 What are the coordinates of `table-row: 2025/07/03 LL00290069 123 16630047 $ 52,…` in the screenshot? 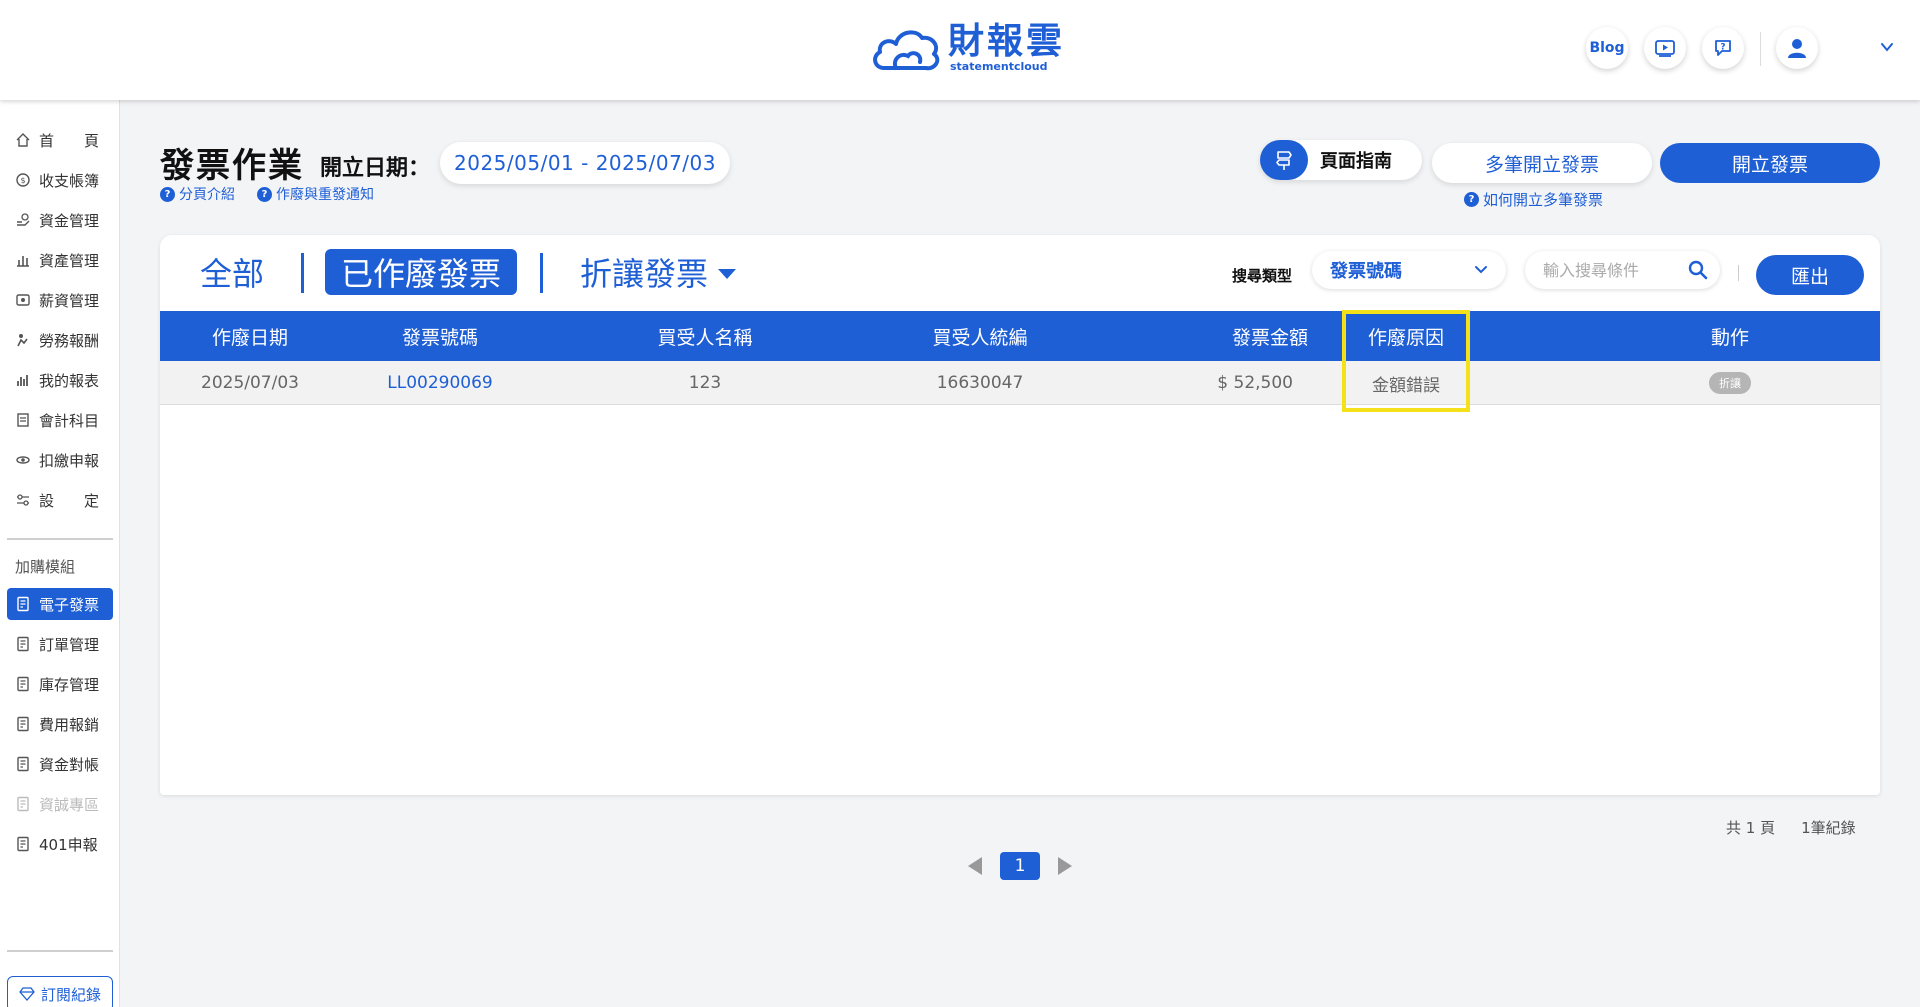 It's located at (1020, 383).